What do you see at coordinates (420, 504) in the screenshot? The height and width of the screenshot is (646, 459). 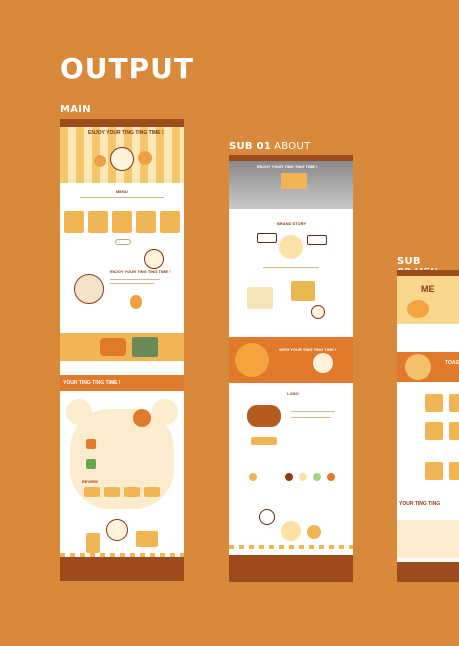 I see `menu-banner-text: YOUR TING TING` at bounding box center [420, 504].